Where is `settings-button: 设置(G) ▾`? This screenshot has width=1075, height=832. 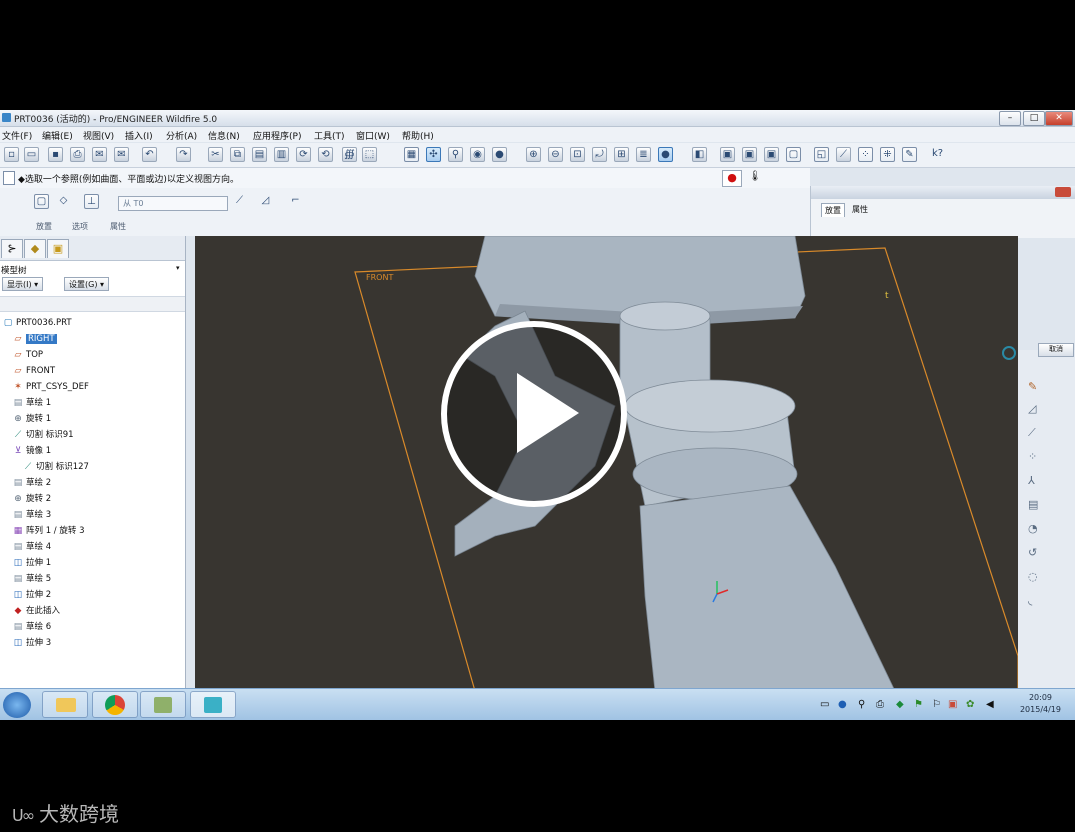 settings-button: 设置(G) ▾ is located at coordinates (86, 284).